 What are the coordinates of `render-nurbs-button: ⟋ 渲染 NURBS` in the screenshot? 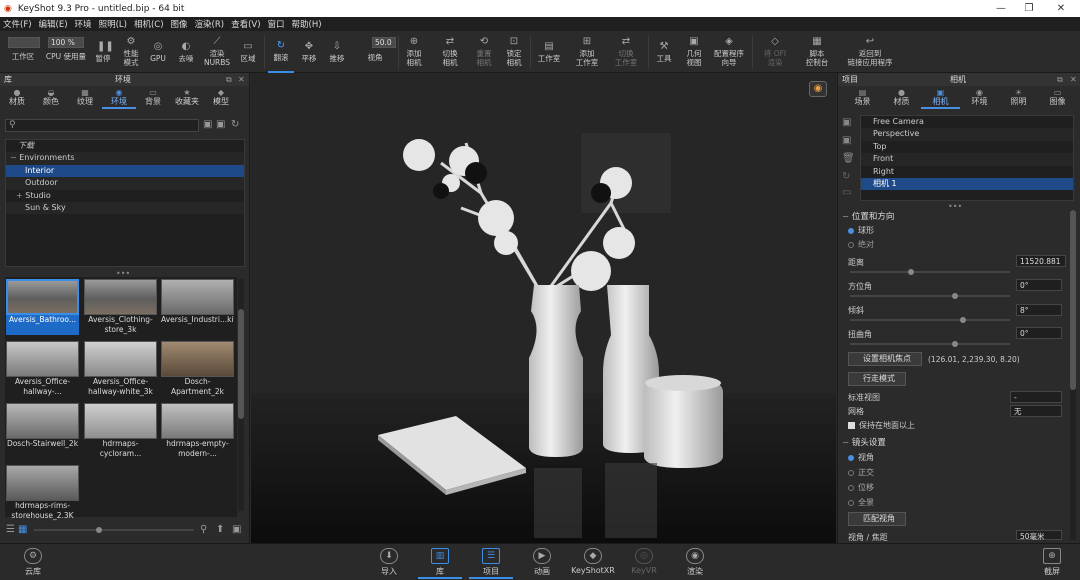 It's located at (217, 52).